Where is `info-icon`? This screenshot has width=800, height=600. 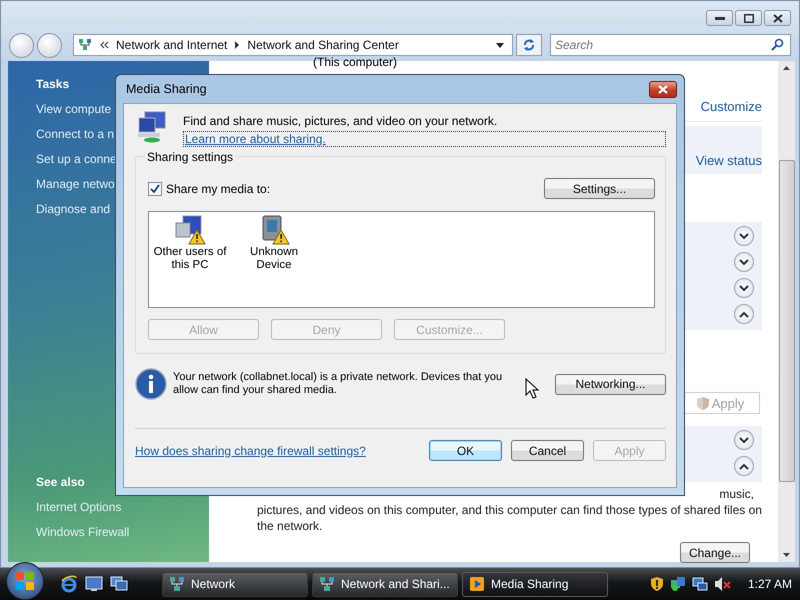
info-icon is located at coordinates (151, 384).